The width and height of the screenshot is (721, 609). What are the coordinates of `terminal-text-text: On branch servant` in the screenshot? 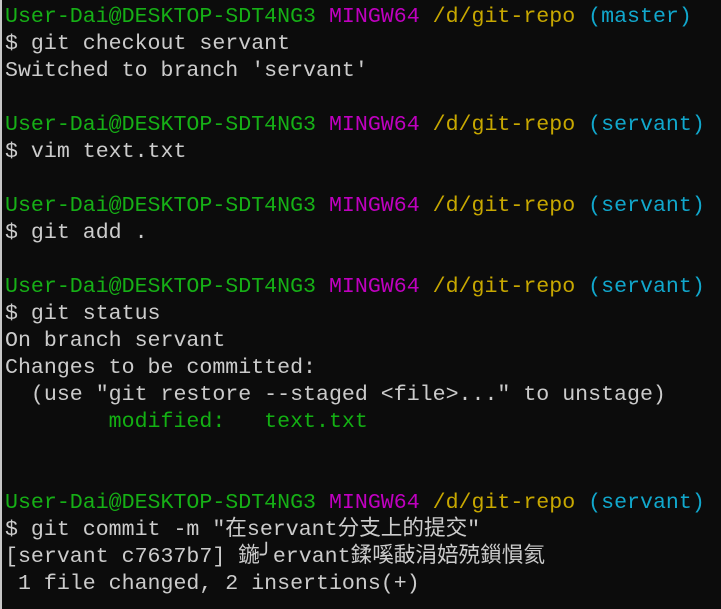 It's located at (115, 341).